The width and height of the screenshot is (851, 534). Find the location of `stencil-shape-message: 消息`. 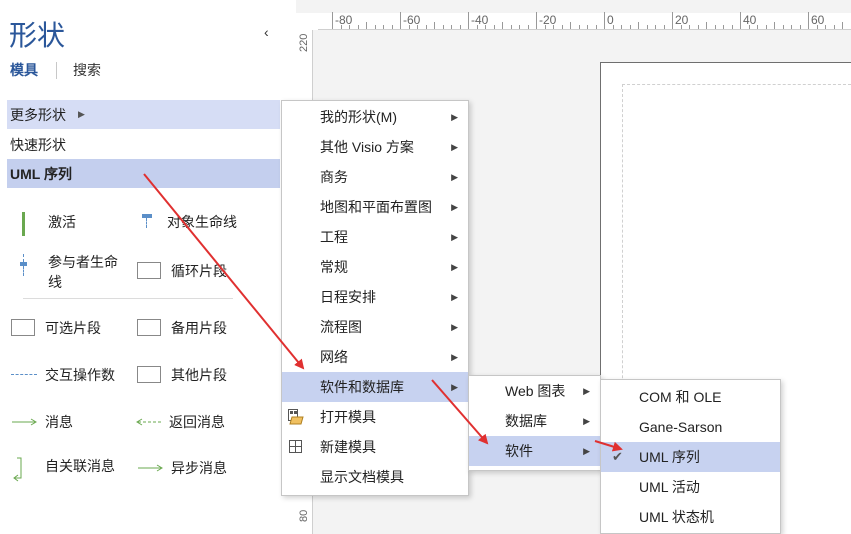

stencil-shape-message: 消息 is located at coordinates (42, 425).